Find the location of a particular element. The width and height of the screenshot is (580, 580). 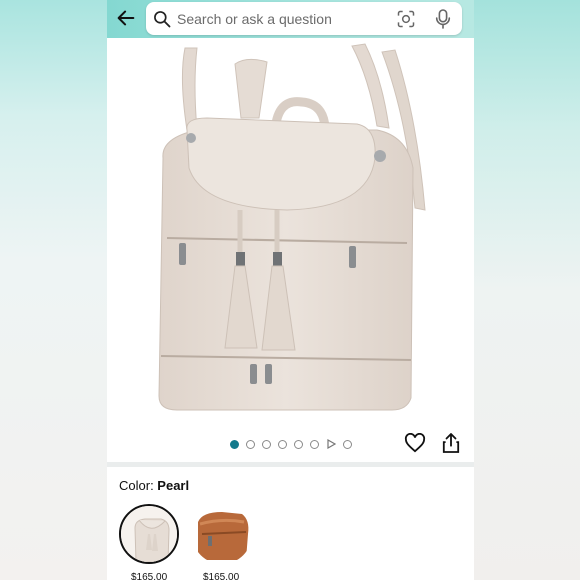

color-label-prefix: Color: is located at coordinates (138, 485).